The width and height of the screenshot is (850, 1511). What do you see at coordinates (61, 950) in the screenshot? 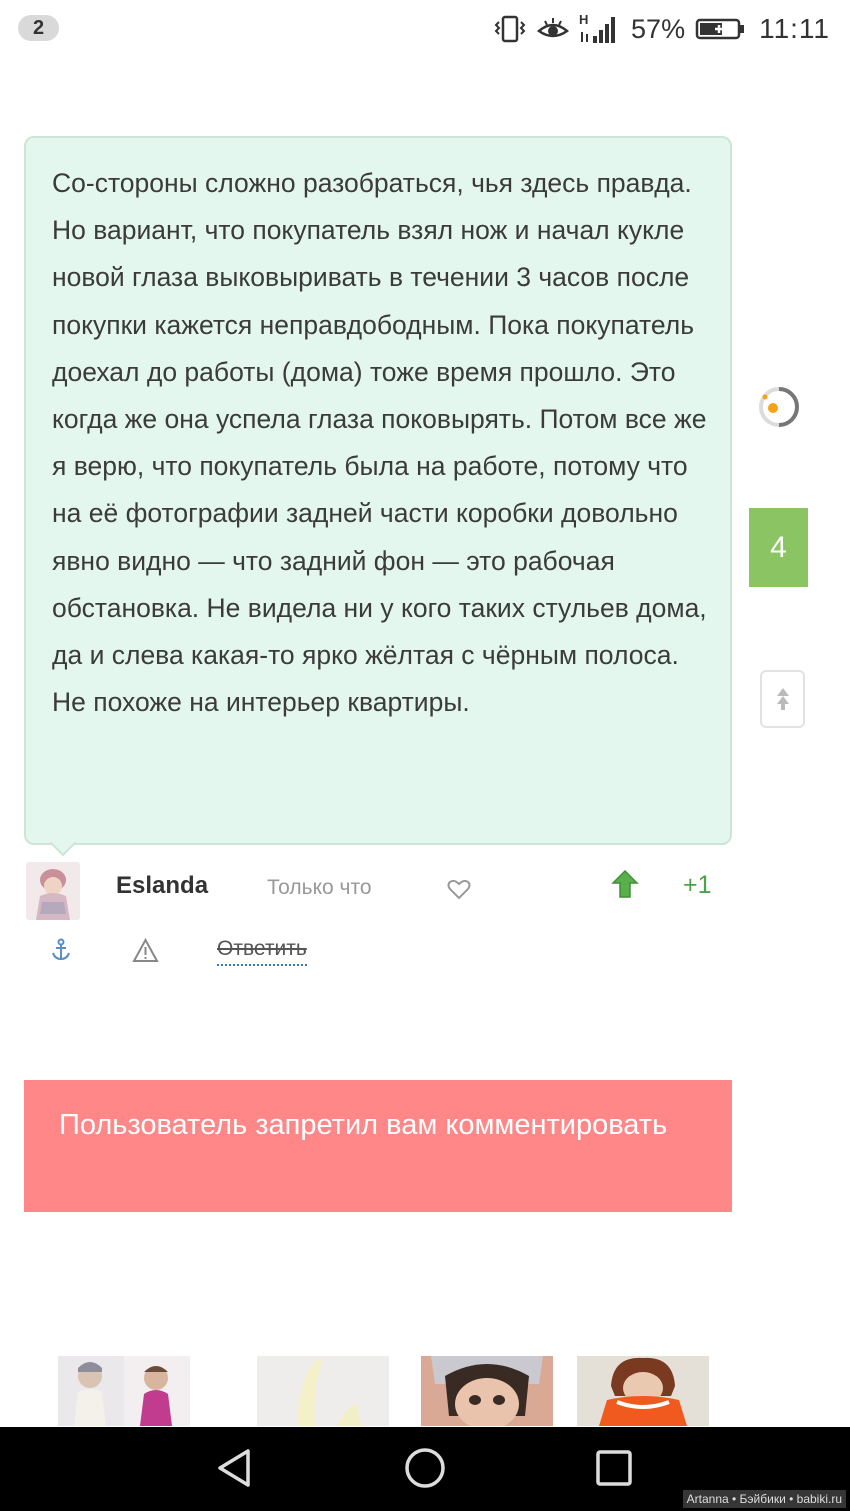
I see `anchor-icon` at bounding box center [61, 950].